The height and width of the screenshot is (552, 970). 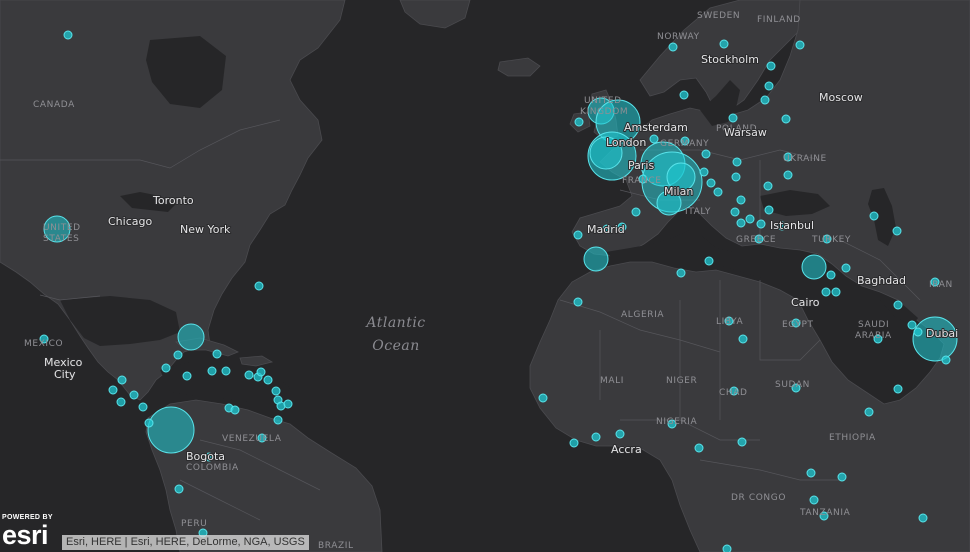 I want to click on landmass-greenland, so click(x=435, y=14).